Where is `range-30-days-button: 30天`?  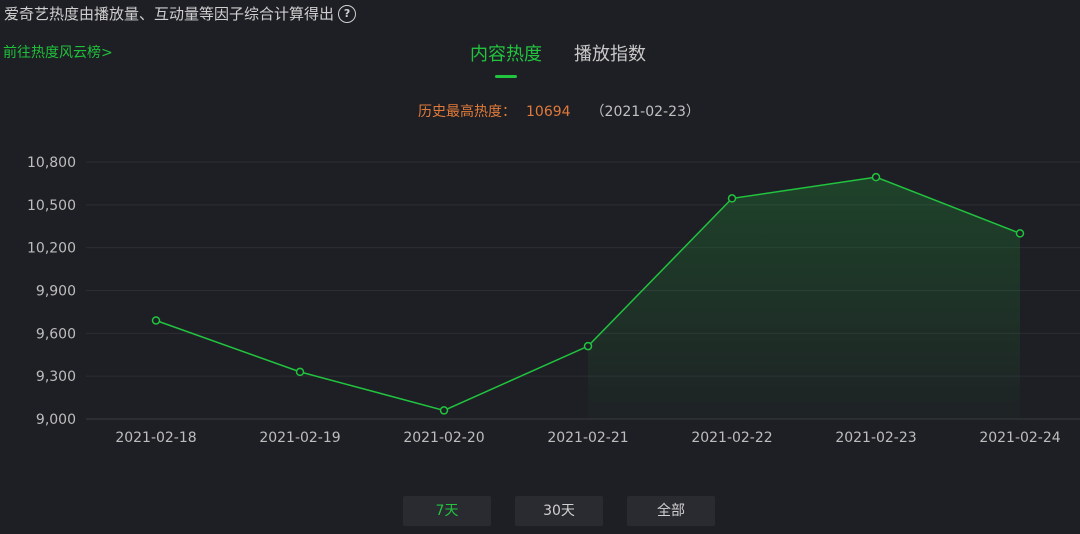 range-30-days-button: 30天 is located at coordinates (559, 511).